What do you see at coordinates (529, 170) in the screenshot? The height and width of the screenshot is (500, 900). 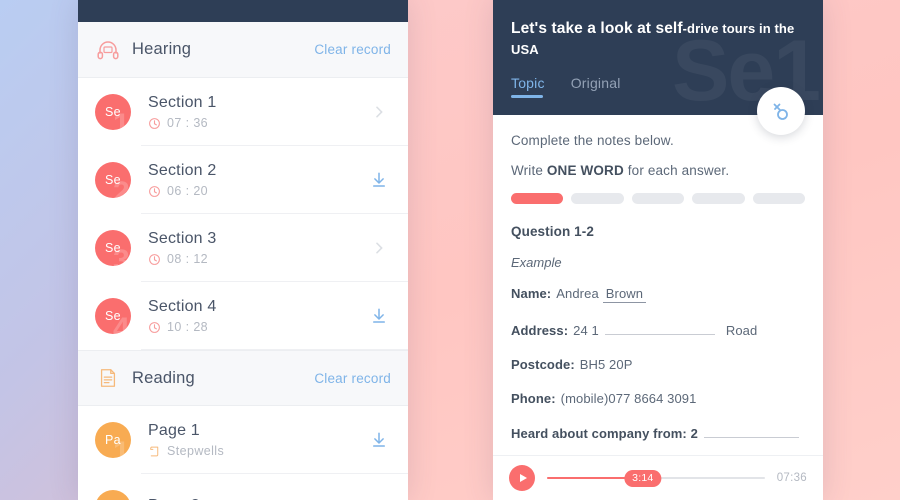 I see `instruction-2-pre: Write` at bounding box center [529, 170].